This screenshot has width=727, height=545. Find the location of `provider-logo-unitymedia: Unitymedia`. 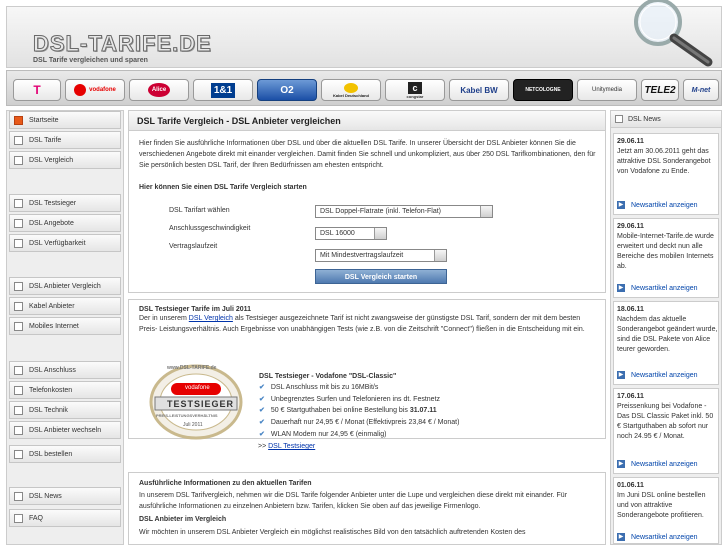

provider-logo-unitymedia: Unitymedia is located at coordinates (607, 90).